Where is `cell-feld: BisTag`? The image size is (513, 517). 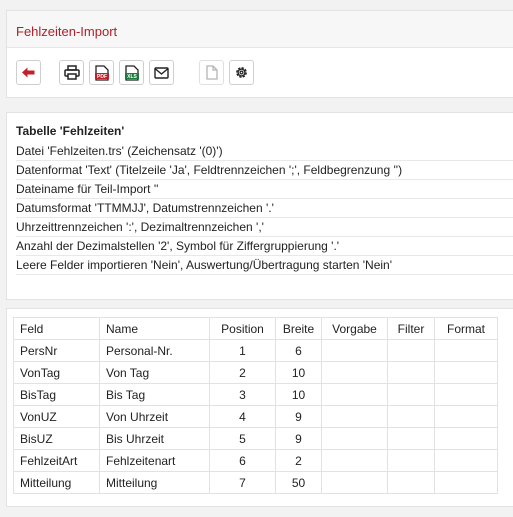 cell-feld: BisTag is located at coordinates (56, 394).